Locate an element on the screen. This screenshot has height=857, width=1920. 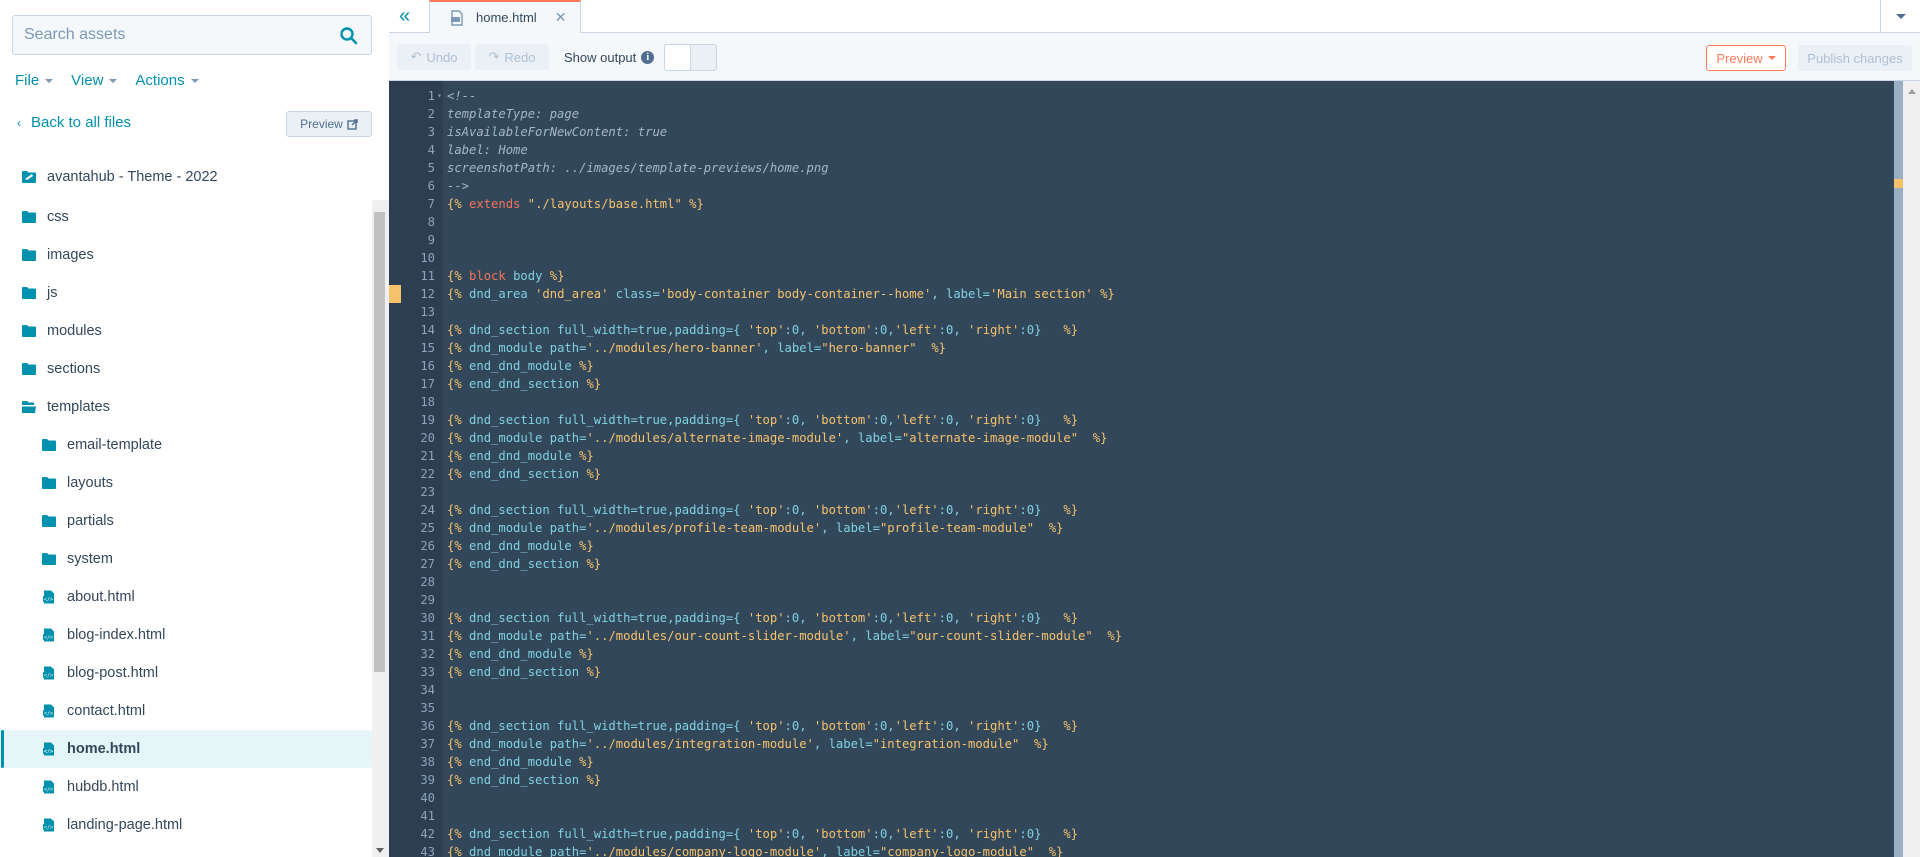
code-token: "profile-team-module" is located at coordinates (957, 528).